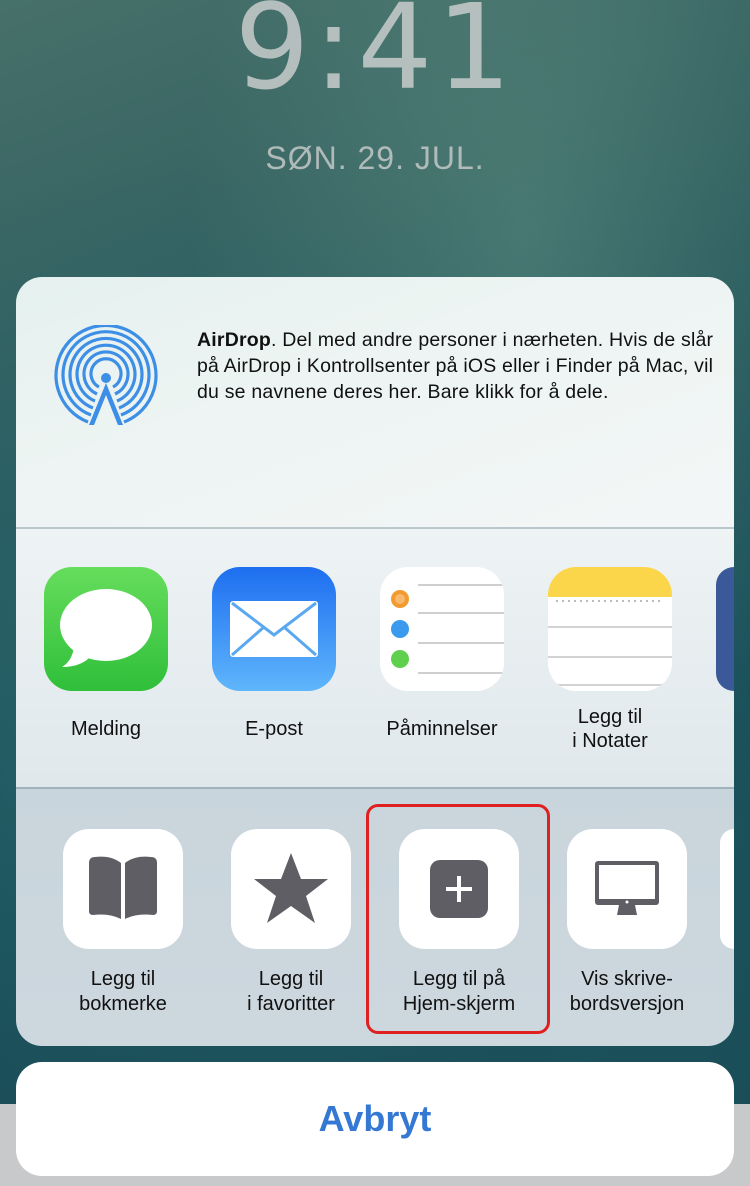 The width and height of the screenshot is (750, 1186). I want to click on mail-icon, so click(274, 629).